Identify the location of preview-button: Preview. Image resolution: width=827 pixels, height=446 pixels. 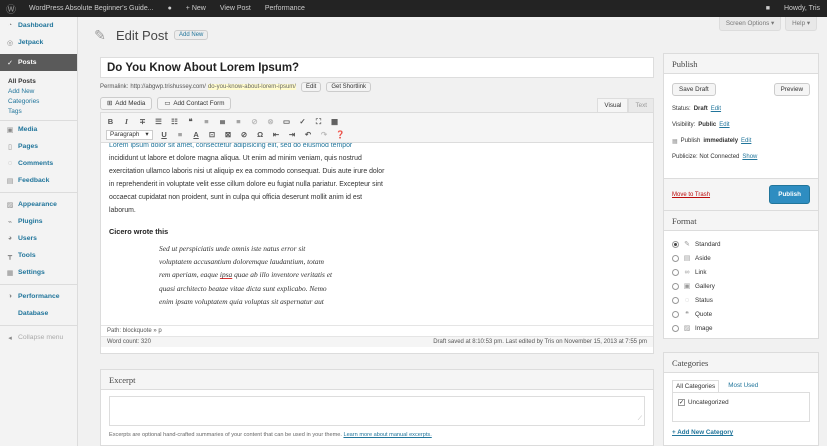
(791, 89).